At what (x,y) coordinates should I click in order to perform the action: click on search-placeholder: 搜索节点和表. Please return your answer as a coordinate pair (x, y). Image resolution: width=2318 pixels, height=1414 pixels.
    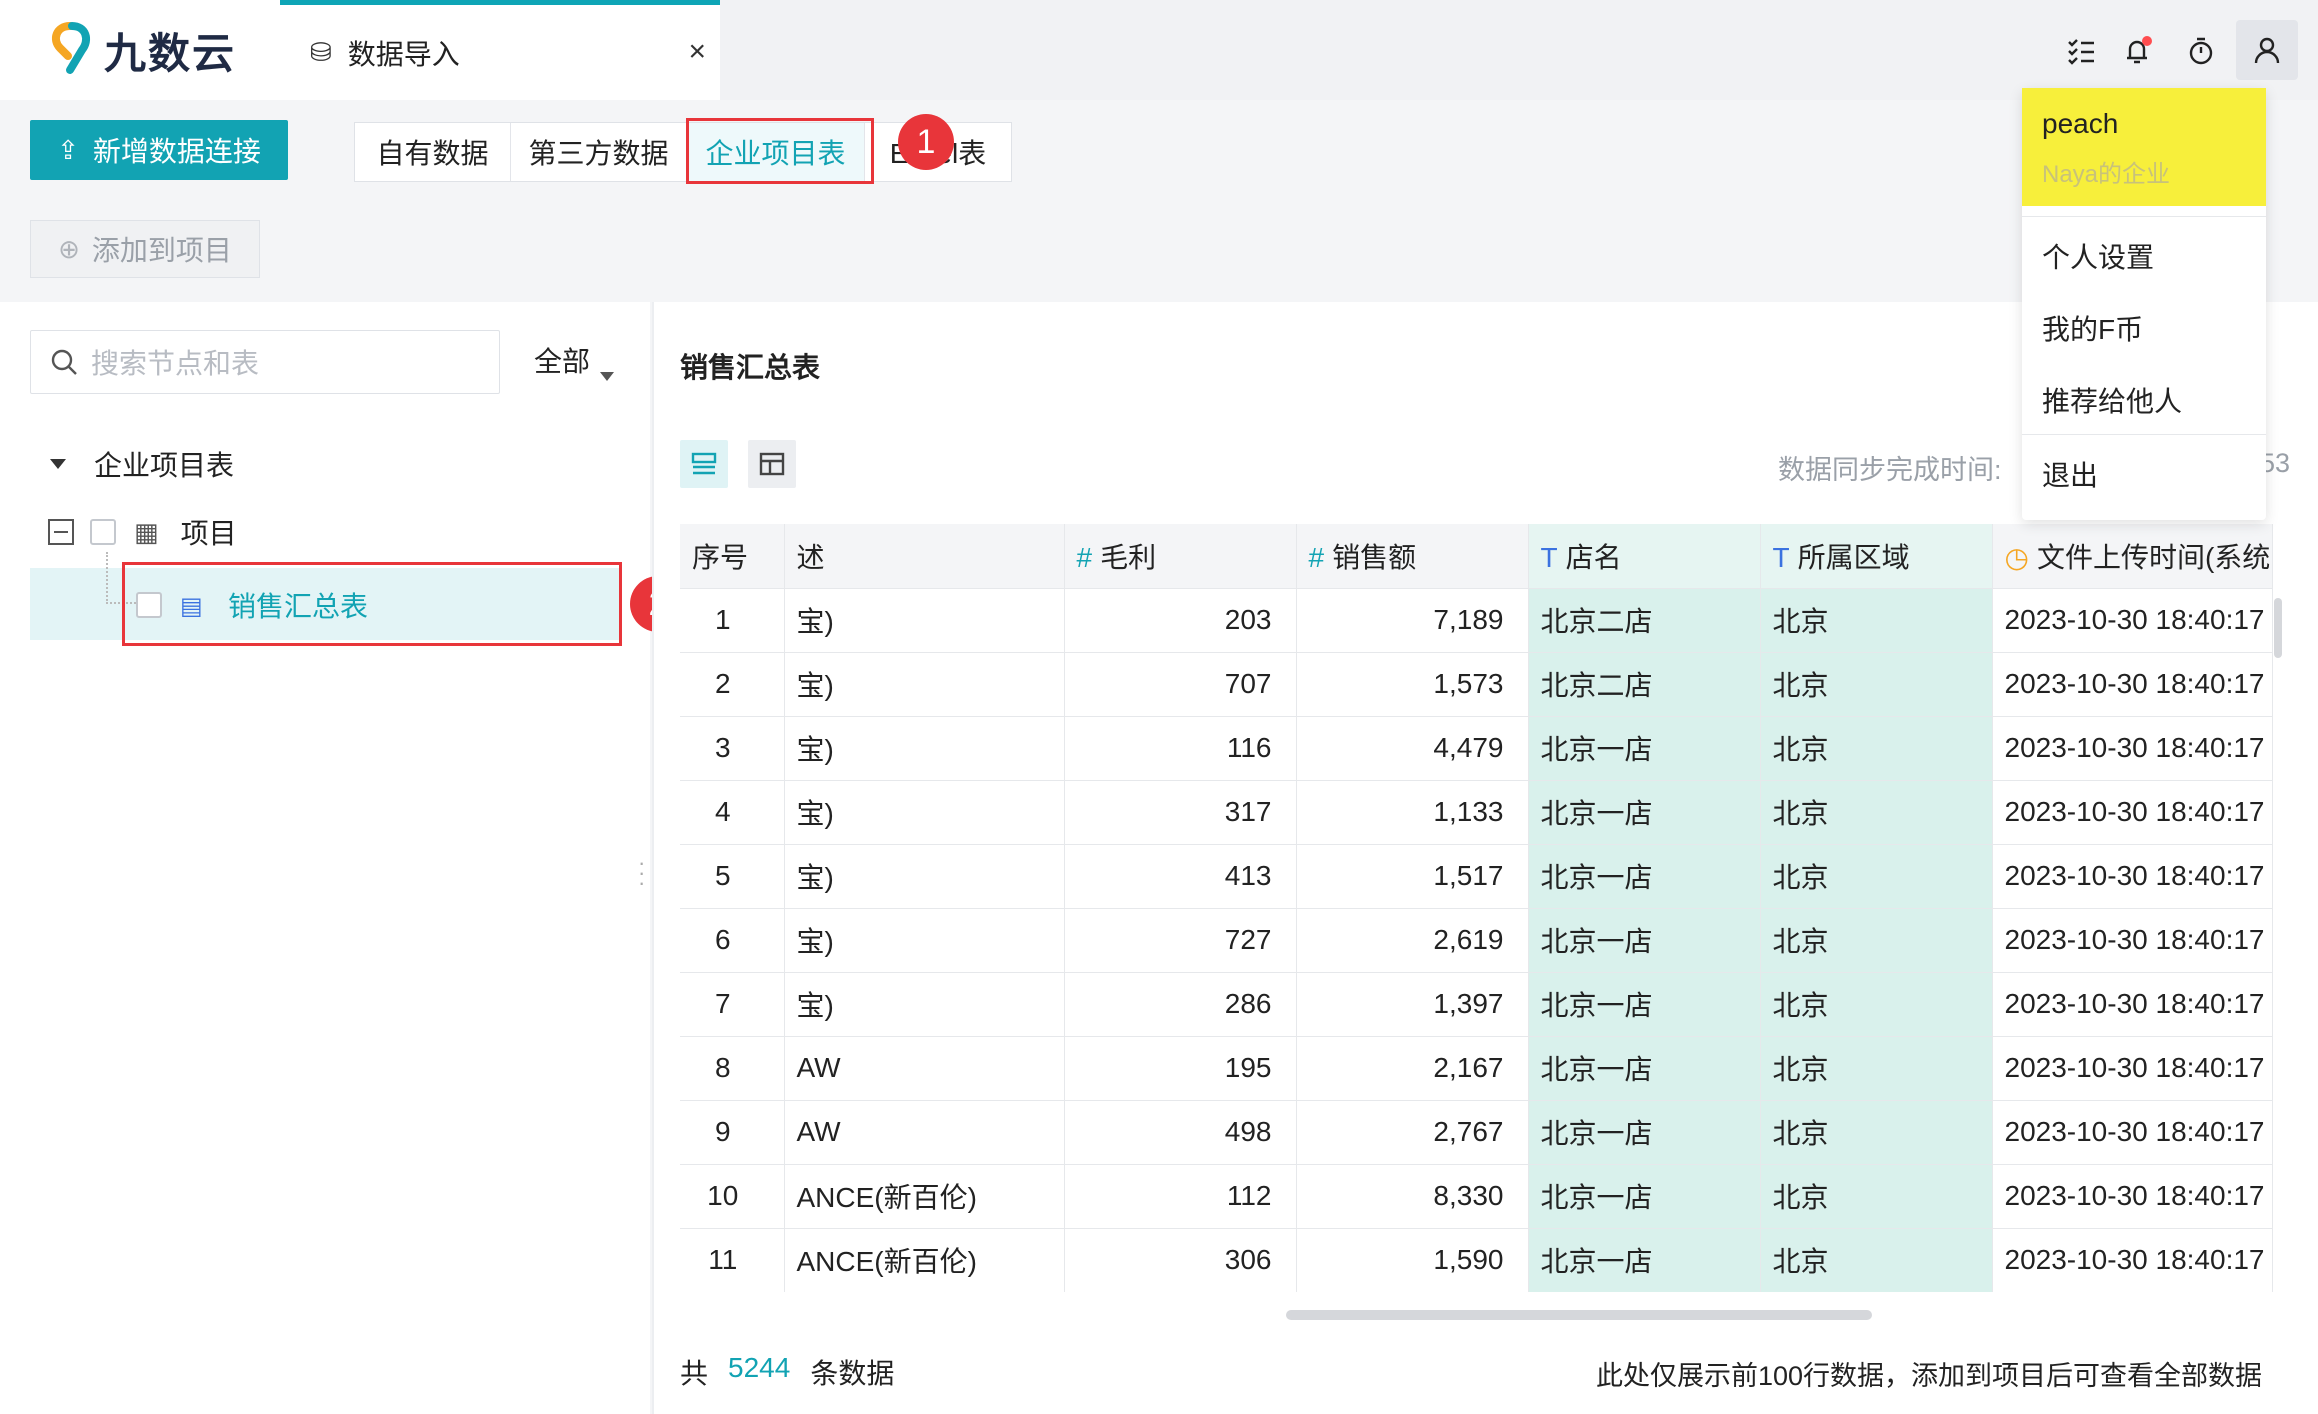
    Looking at the image, I should click on (175, 363).